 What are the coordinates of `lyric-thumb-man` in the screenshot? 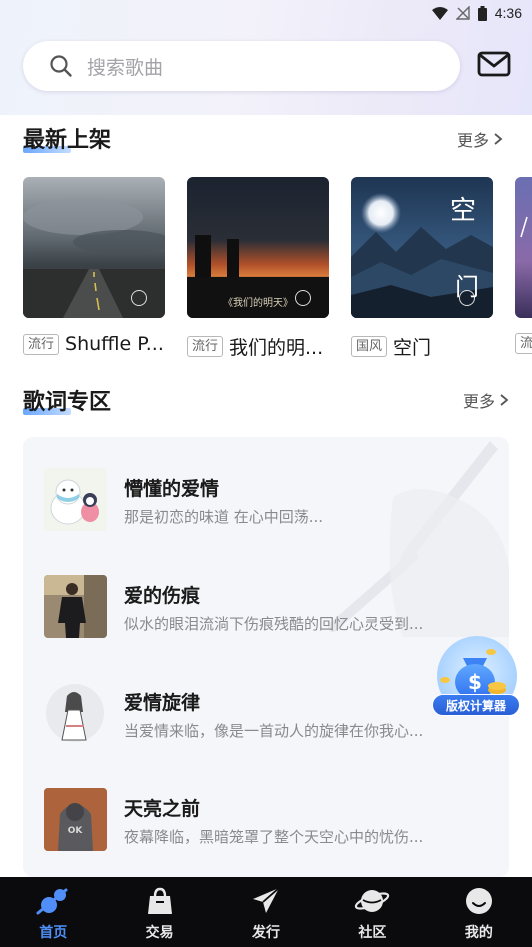 It's located at (75, 606).